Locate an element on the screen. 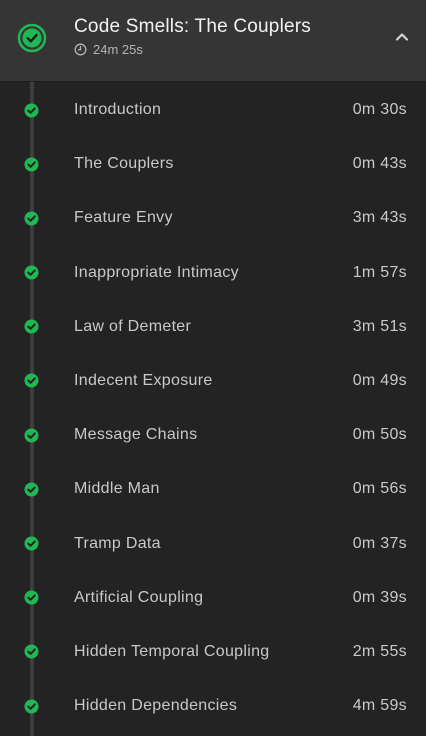 Image resolution: width=426 pixels, height=736 pixels. clip-title: Hidden Dependencies is located at coordinates (156, 706).